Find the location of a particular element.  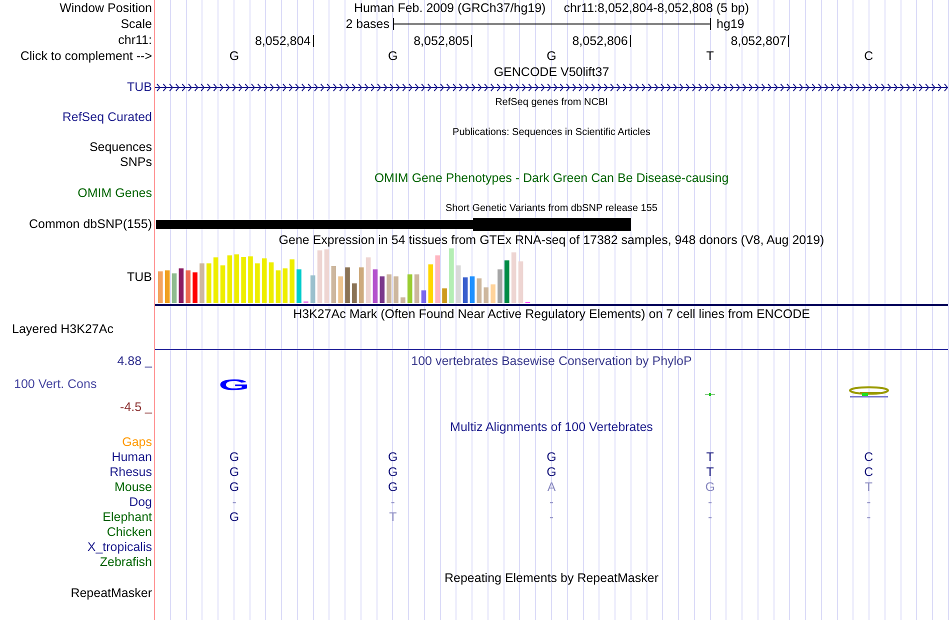

track-label: OMIM Genes is located at coordinates (115, 193).